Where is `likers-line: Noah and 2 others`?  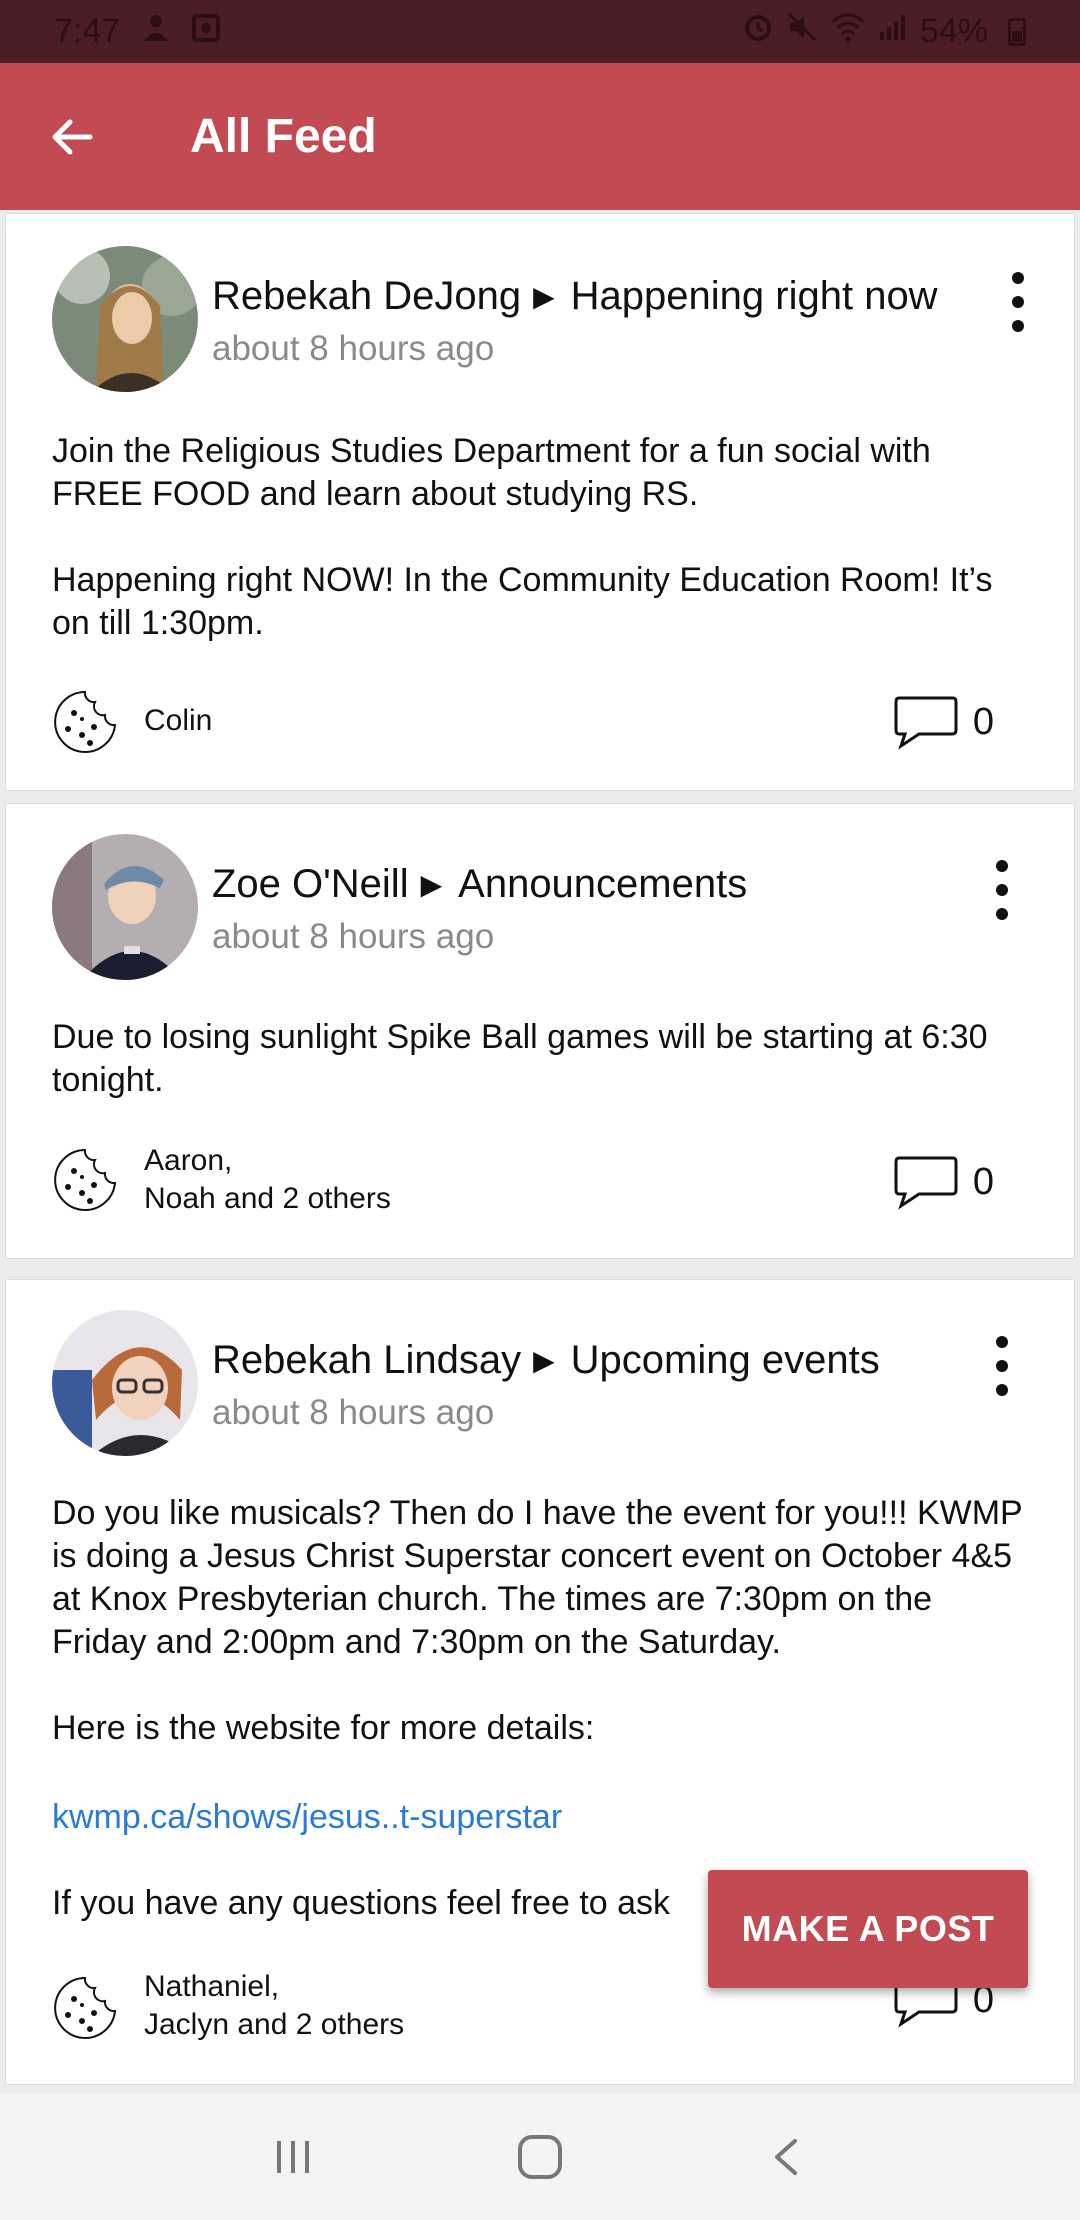 likers-line: Noah and 2 others is located at coordinates (267, 1198).